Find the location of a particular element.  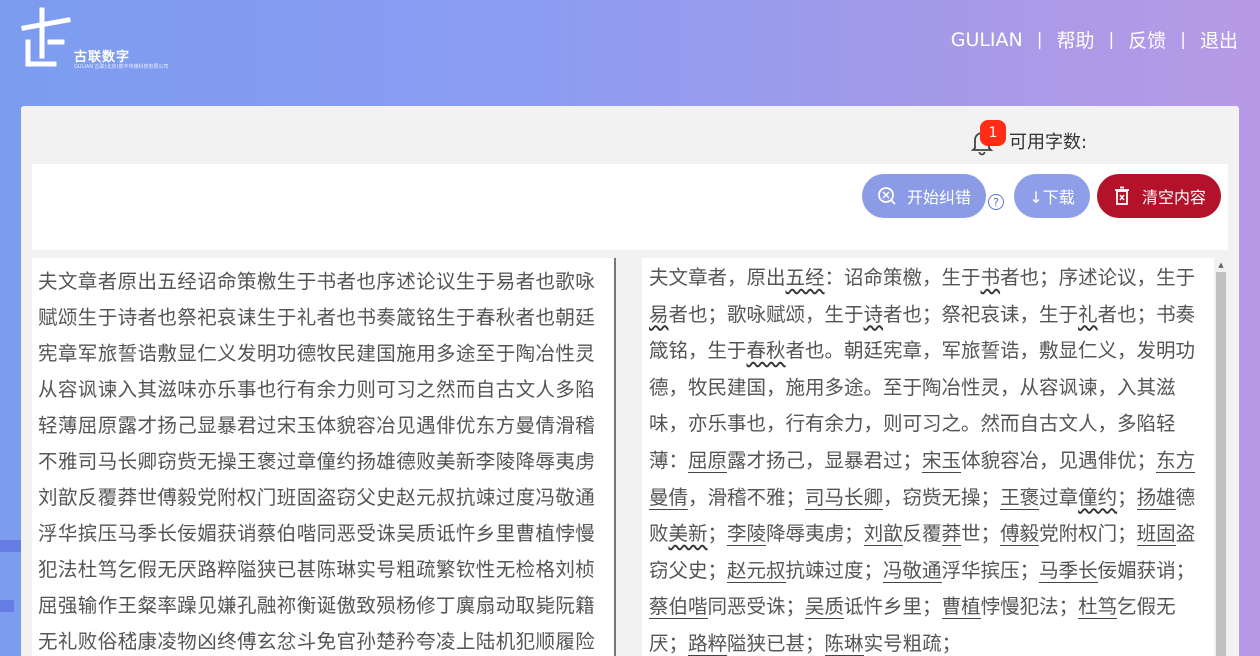

entity-name-mark: 冯敬通 is located at coordinates (912, 570).